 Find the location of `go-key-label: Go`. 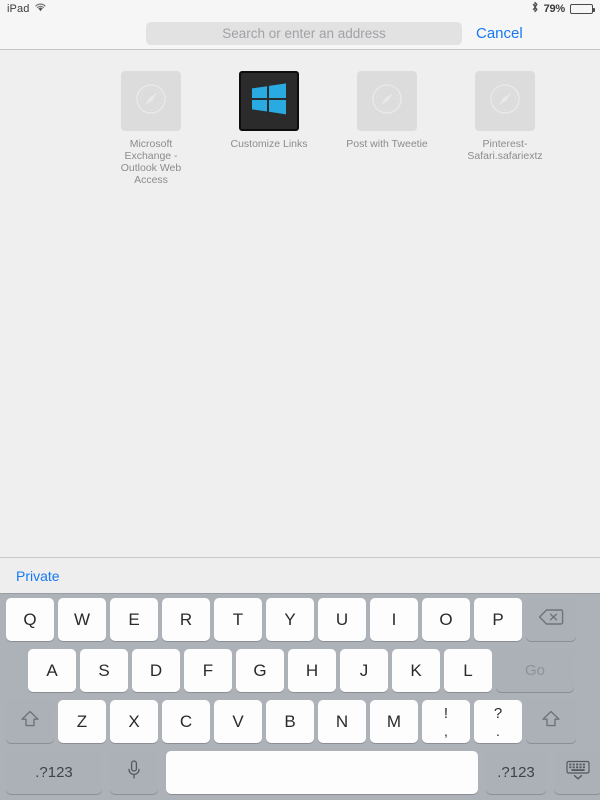

go-key-label: Go is located at coordinates (534, 670).